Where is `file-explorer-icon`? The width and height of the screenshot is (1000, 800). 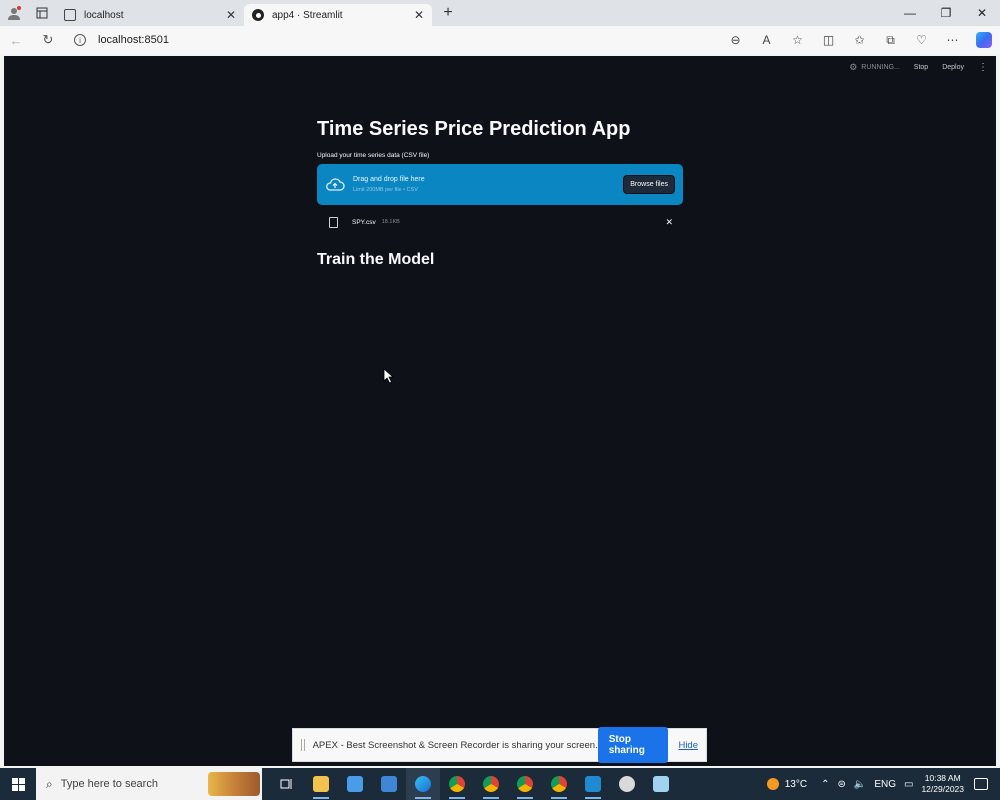
file-explorer-icon is located at coordinates (321, 784).